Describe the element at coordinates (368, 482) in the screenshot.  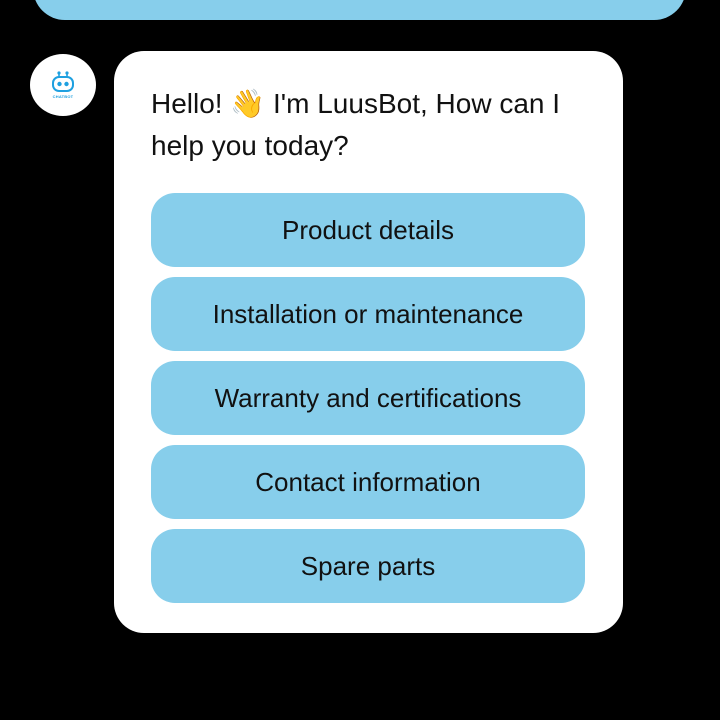
I see `option-contact-information: Contact information` at that location.